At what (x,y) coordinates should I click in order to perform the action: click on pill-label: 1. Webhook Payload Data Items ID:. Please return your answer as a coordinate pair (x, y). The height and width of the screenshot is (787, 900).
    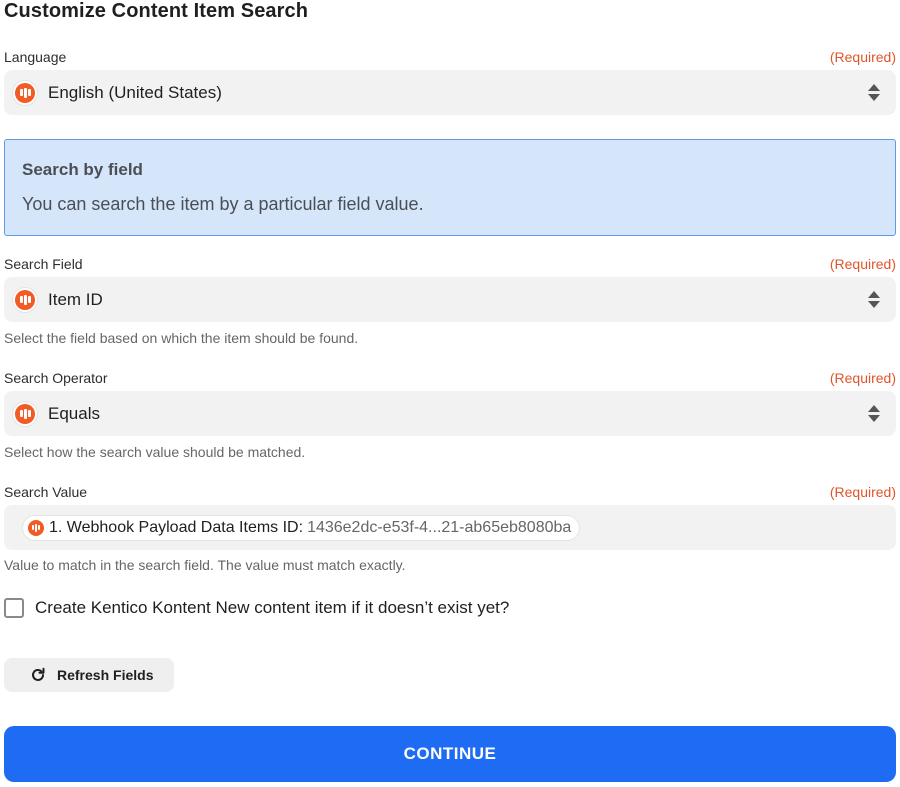
    Looking at the image, I should click on (176, 527).